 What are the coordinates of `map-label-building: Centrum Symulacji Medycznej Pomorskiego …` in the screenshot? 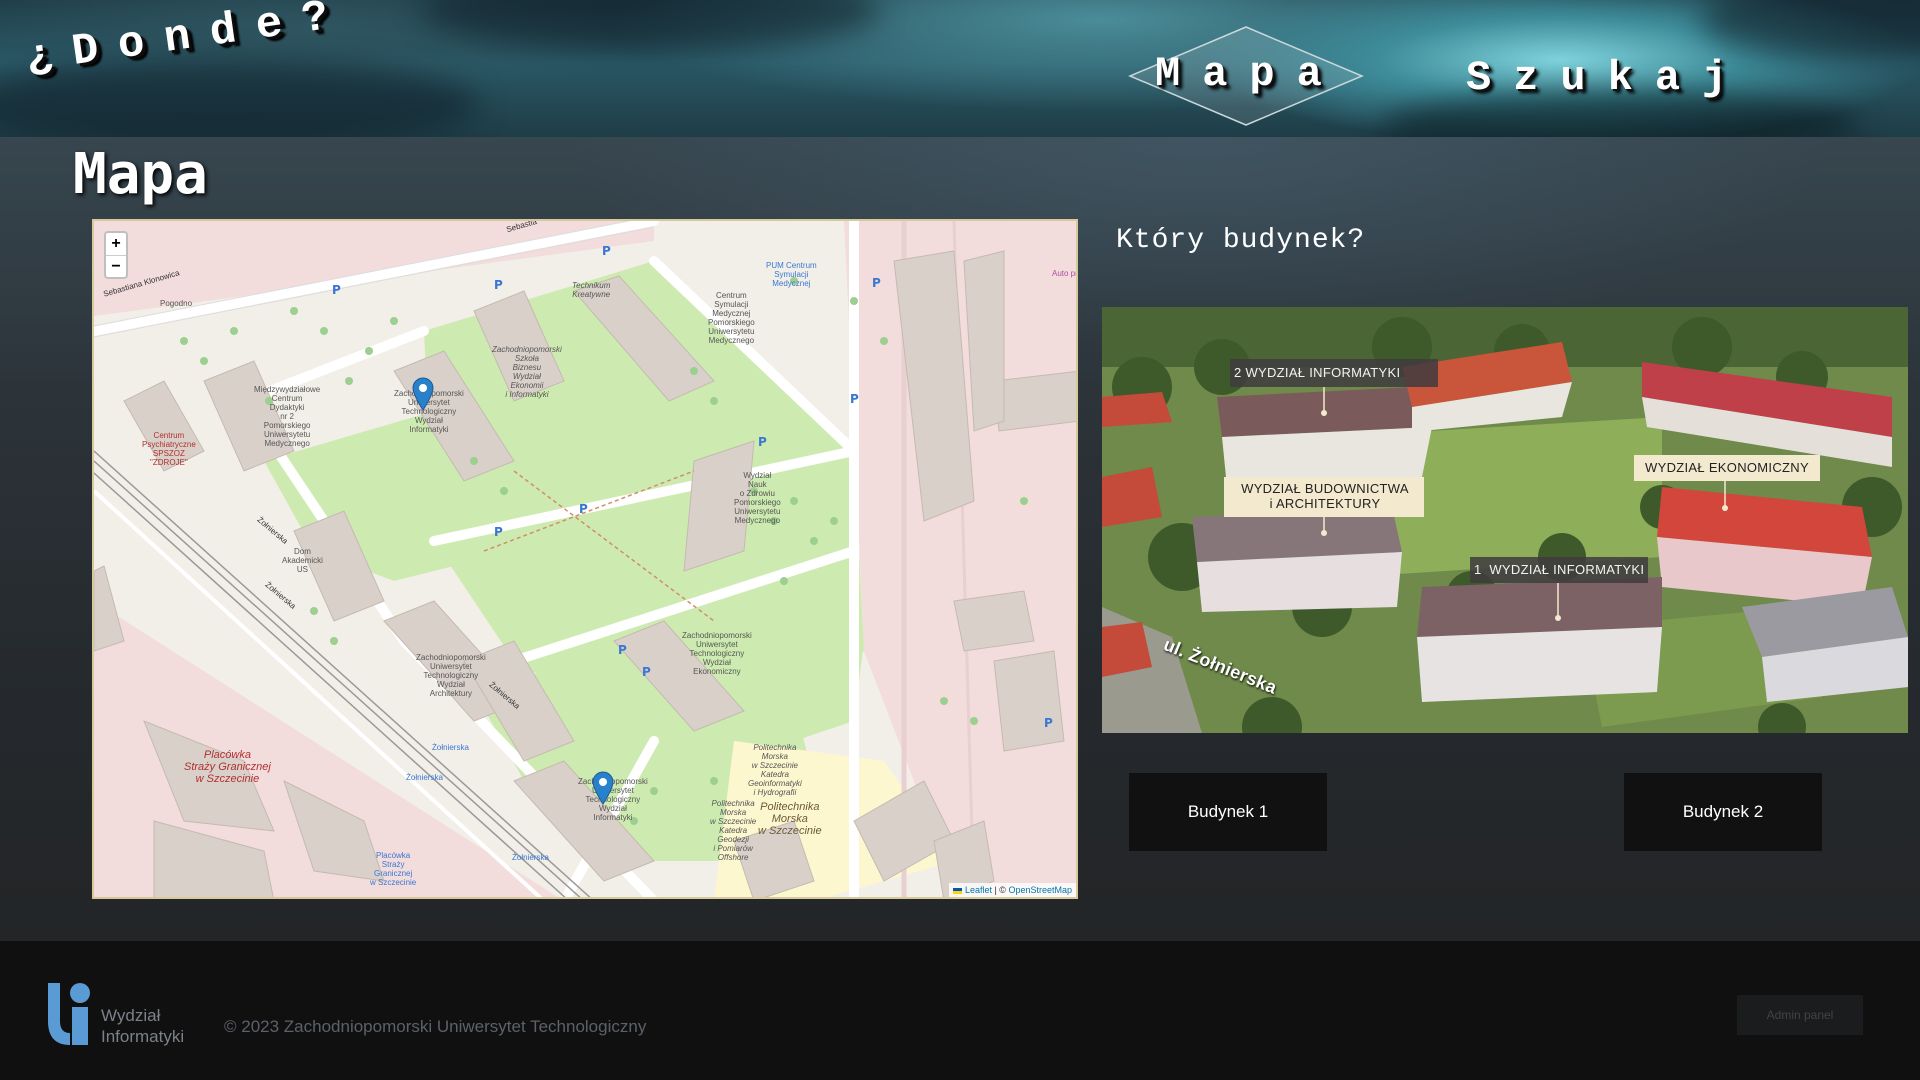 It's located at (731, 318).